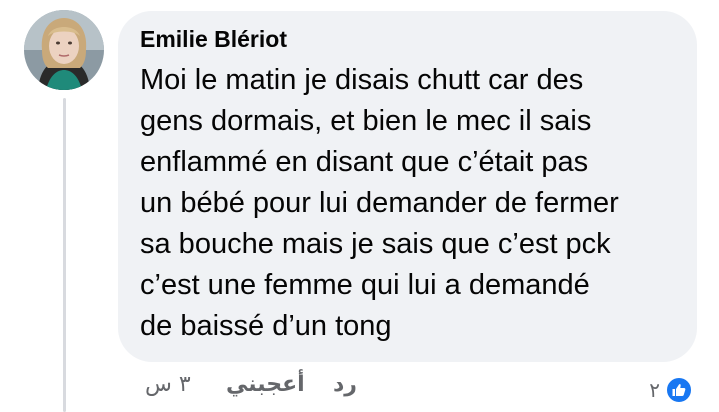 This screenshot has height=412, width=719. I want to click on comment-text-line: sa bouche mais je sais que c’est pck, so click(375, 244).